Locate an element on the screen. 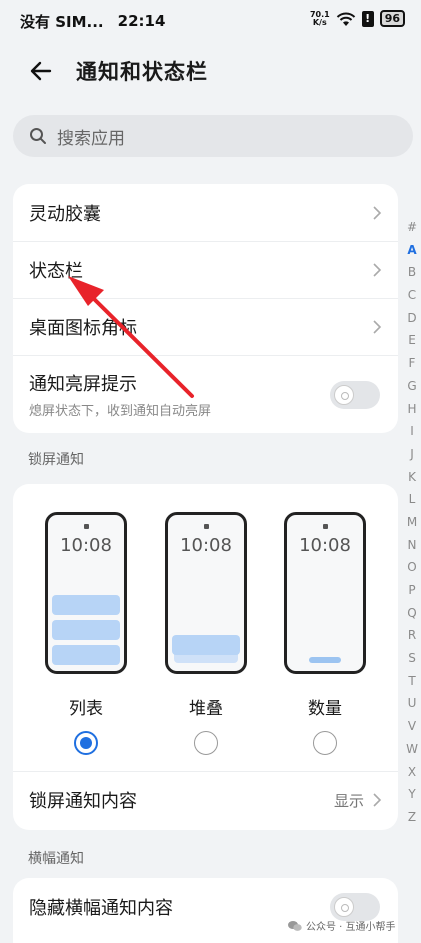 The image size is (421, 943). search-input: 搜索应用 is located at coordinates (213, 136).